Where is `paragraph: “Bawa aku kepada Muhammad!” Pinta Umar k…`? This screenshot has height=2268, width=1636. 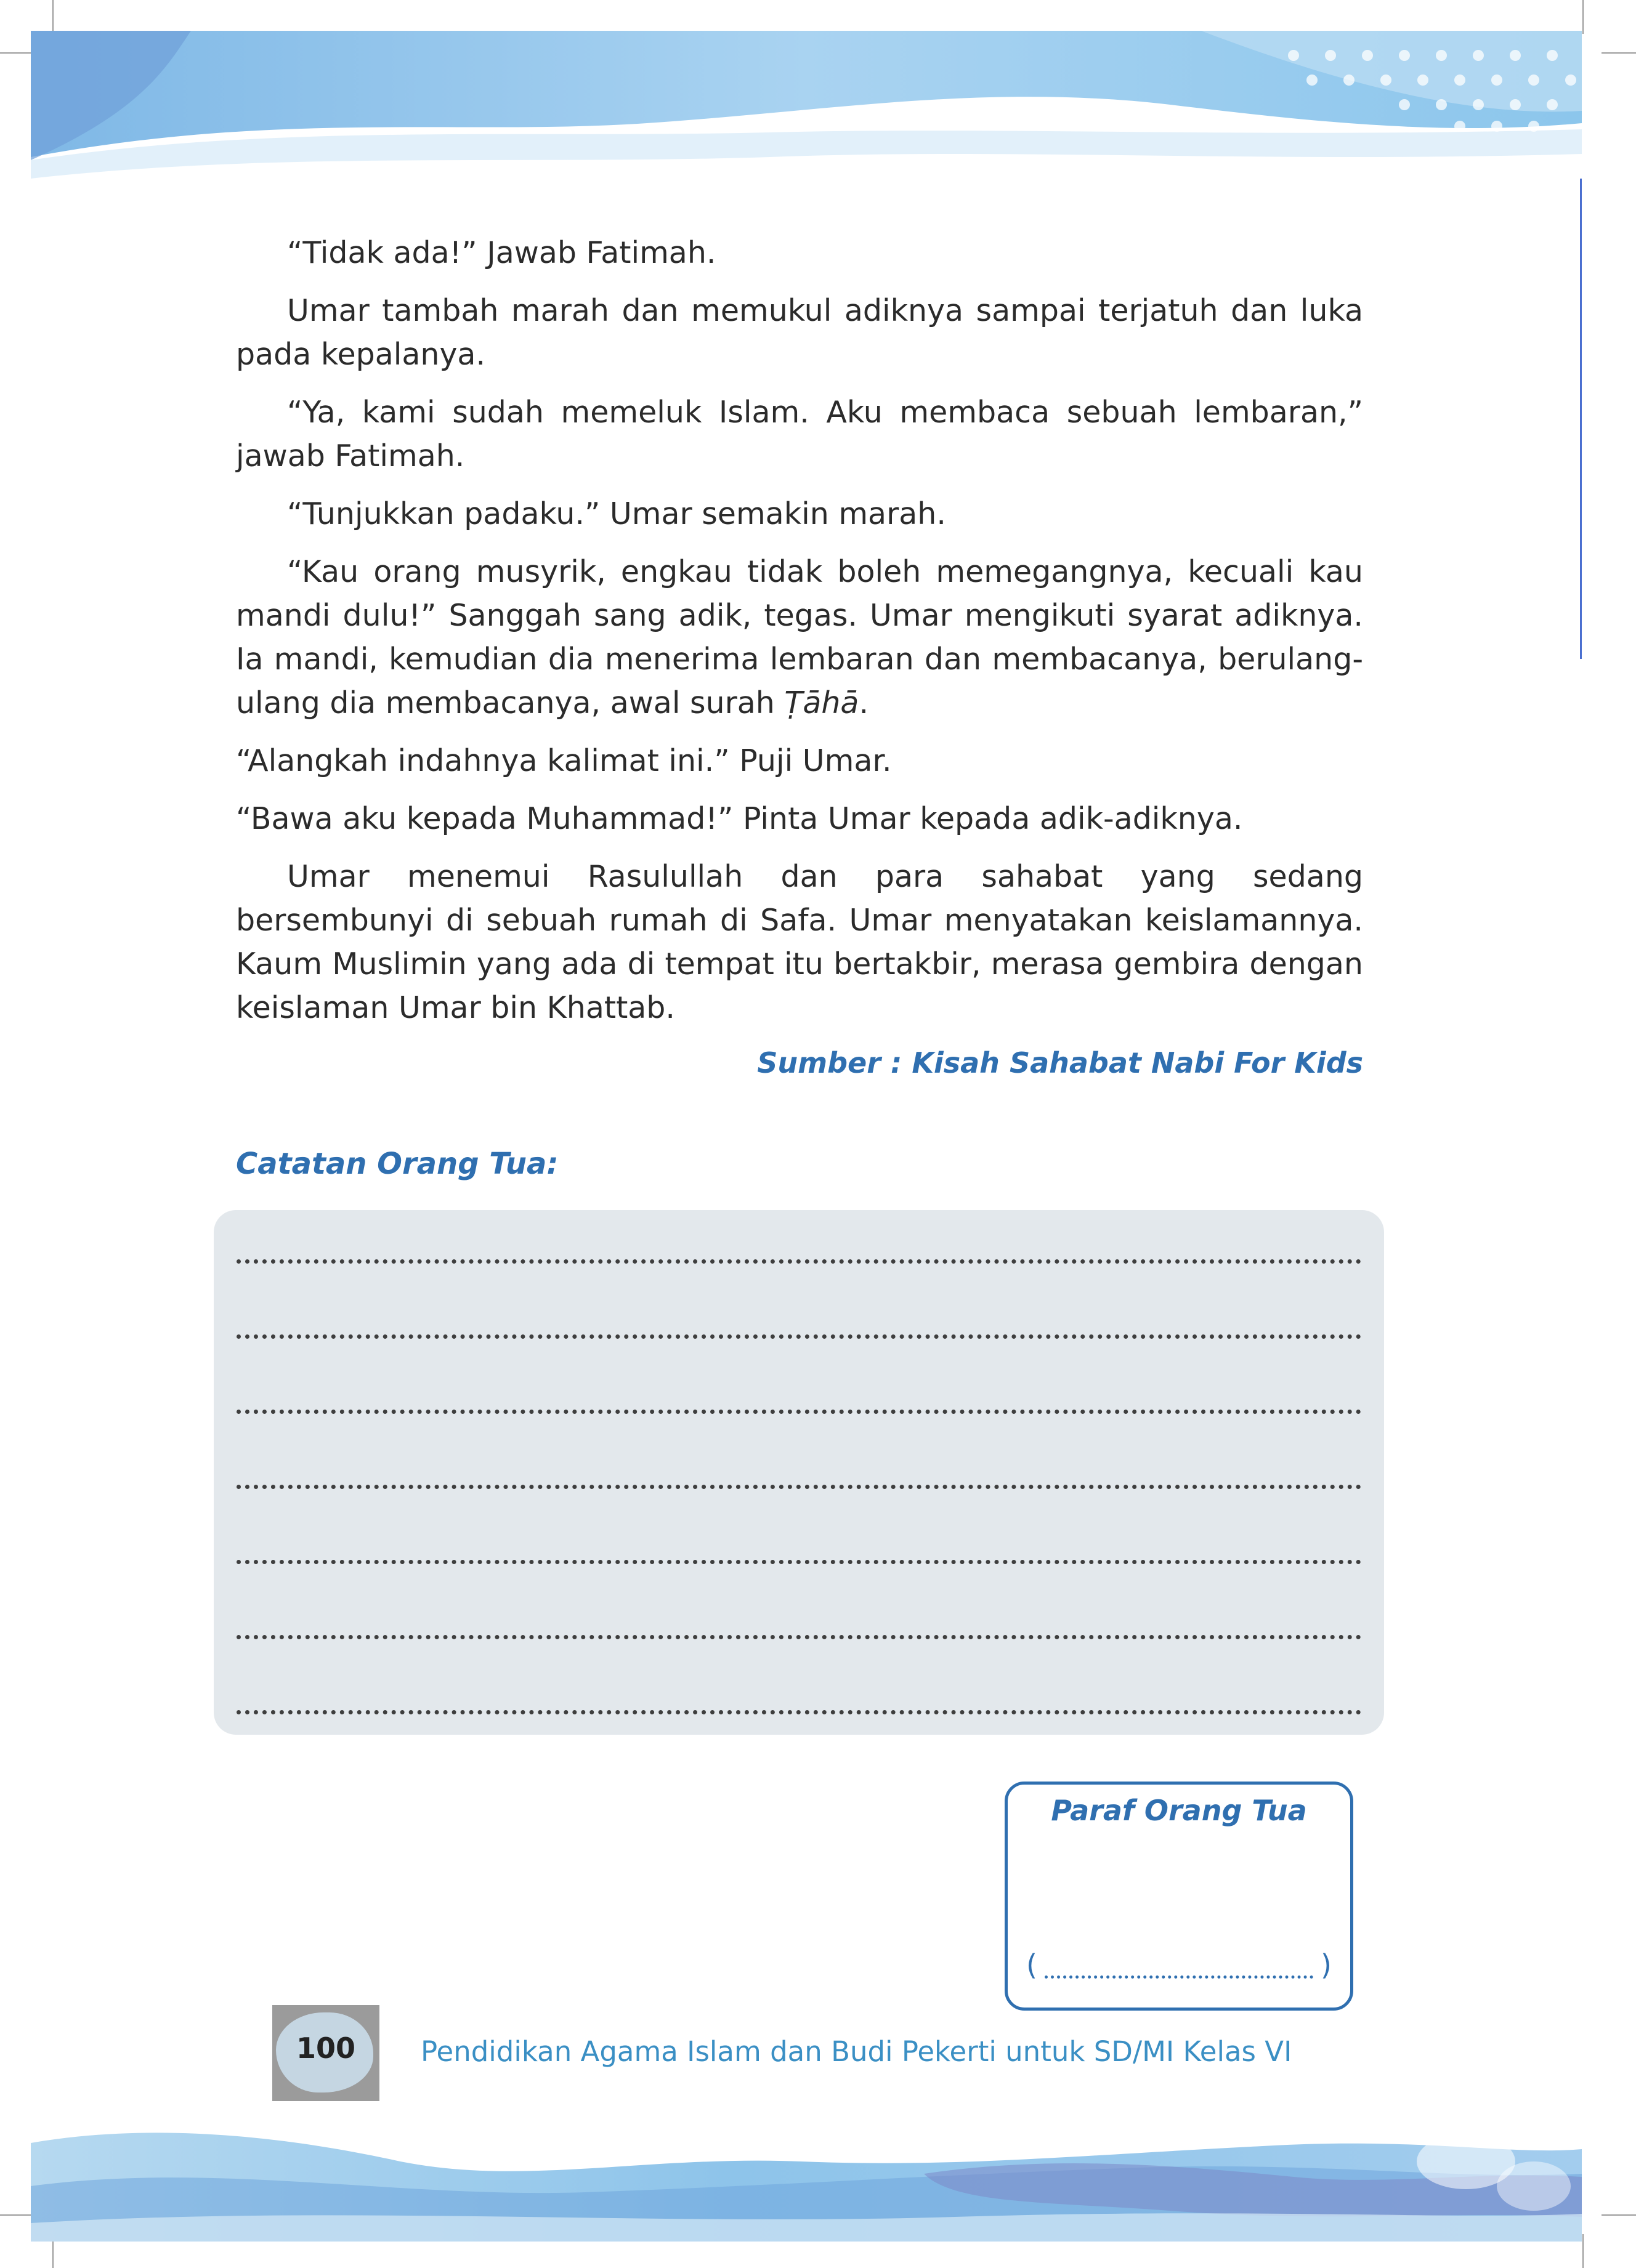
paragraph: “Bawa aku kepada Muhammad!” Pinta Umar k… is located at coordinates (739, 819).